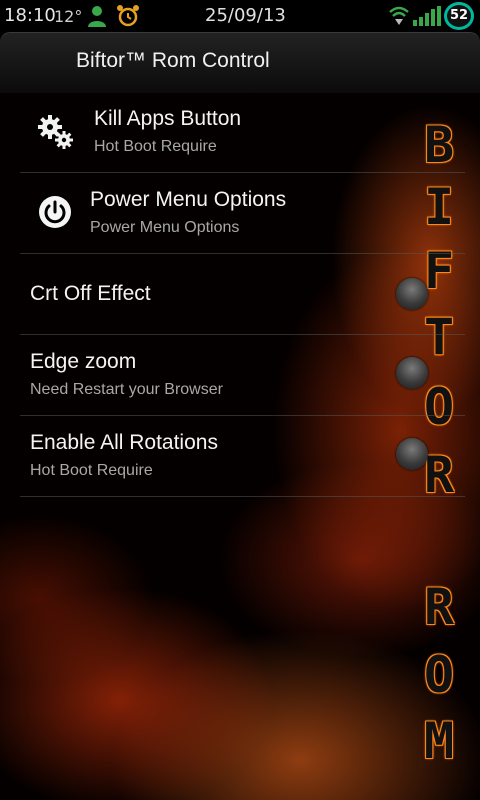 This screenshot has height=800, width=480. I want to click on status-temperature: 12°, so click(68, 16).